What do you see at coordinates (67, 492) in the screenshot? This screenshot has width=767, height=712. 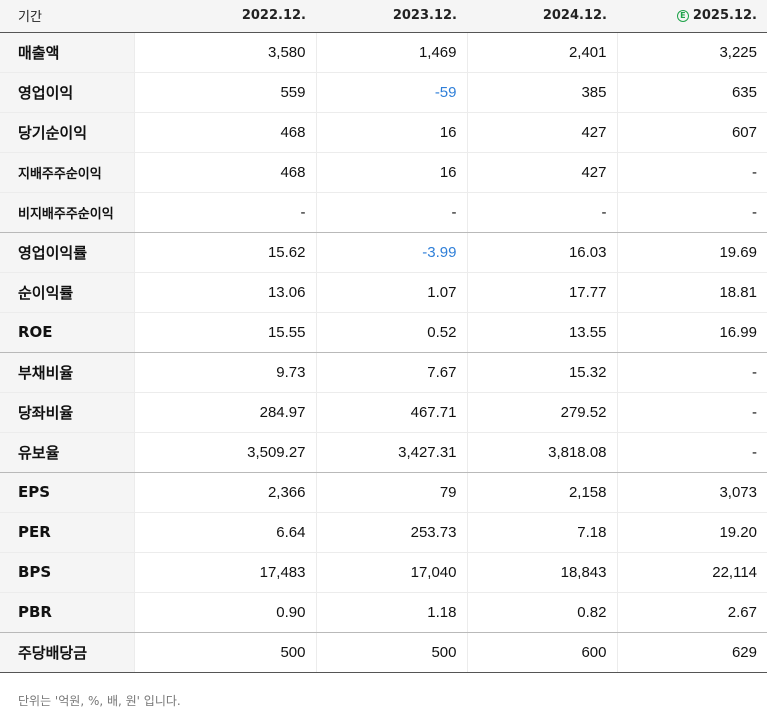 I see `row-label: EPS` at bounding box center [67, 492].